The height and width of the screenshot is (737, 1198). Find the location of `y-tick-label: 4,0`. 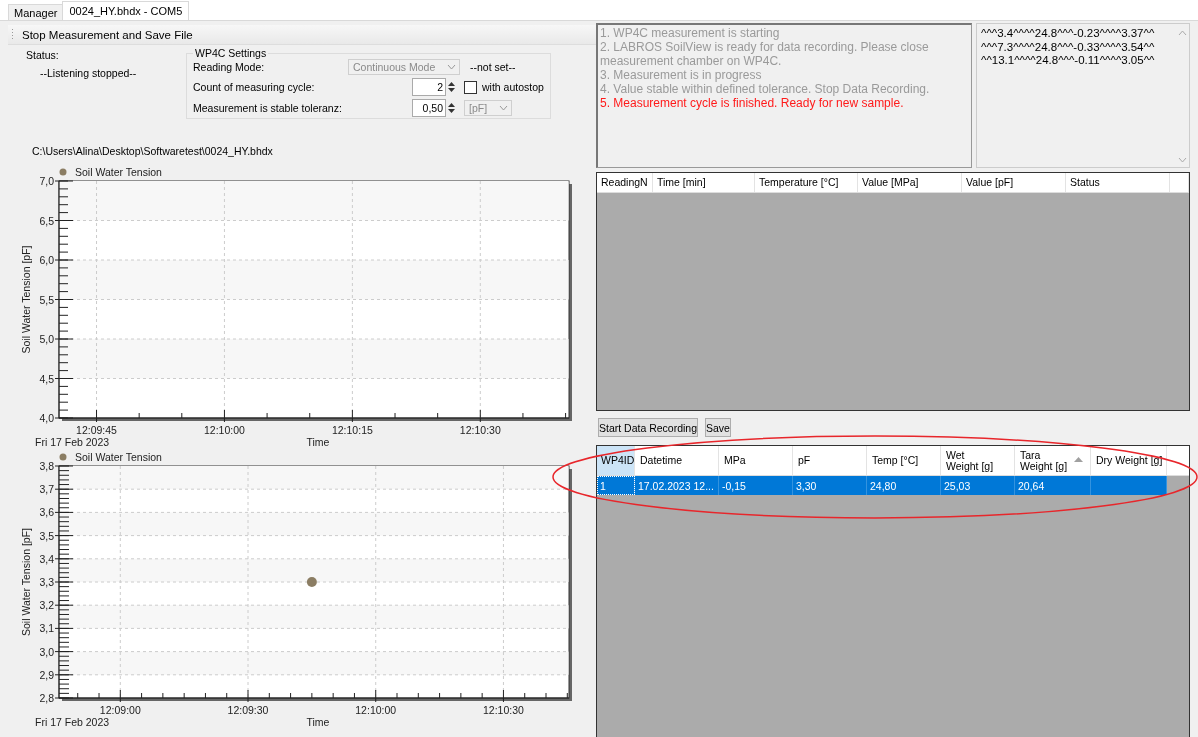

y-tick-label: 4,0 is located at coordinates (46, 418).